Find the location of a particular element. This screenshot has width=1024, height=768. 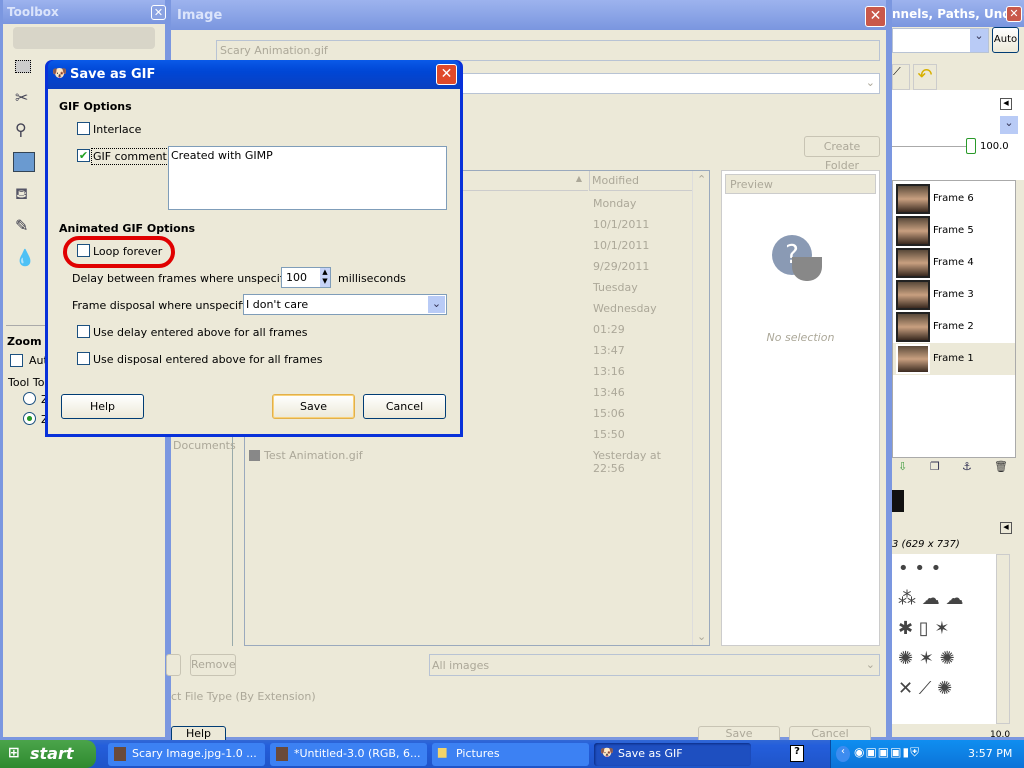

wilber-logo is located at coordinates (84, 38).